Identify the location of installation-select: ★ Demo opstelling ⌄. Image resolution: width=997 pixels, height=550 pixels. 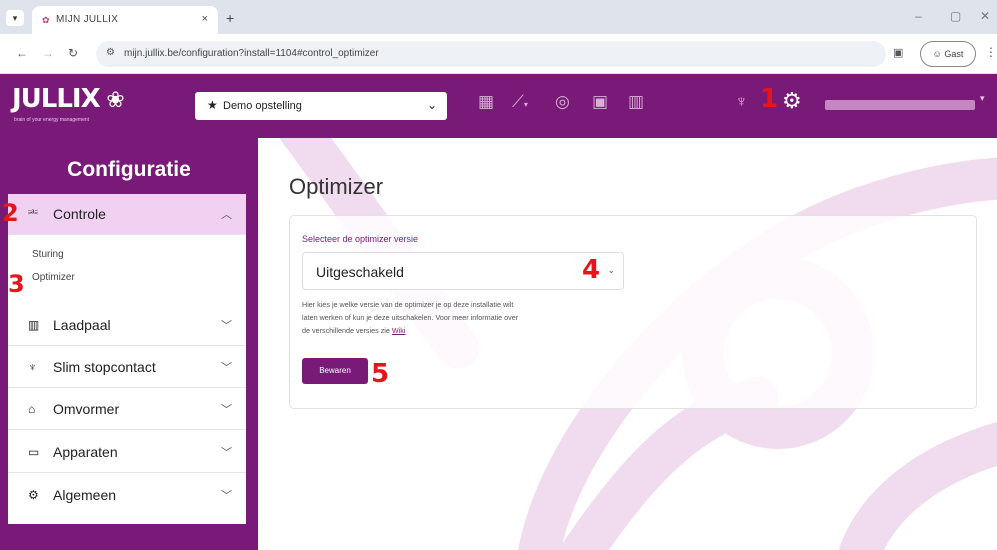
(321, 106).